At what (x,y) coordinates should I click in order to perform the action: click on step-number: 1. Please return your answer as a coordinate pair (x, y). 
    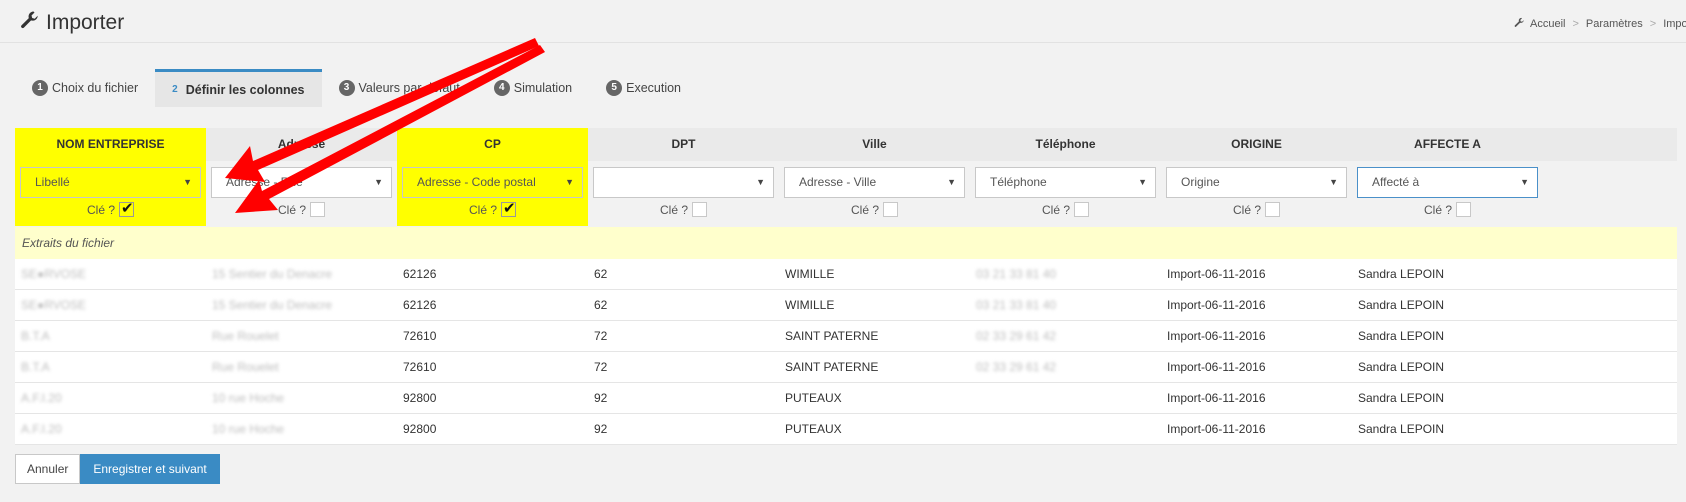
    Looking at the image, I should click on (40, 88).